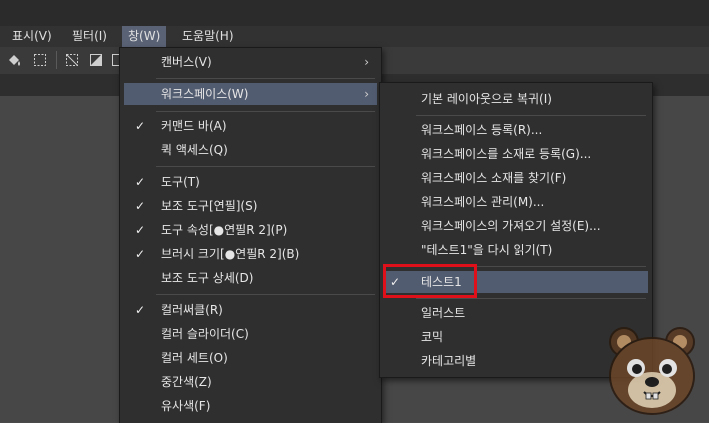  I want to click on menu-filter: 필터(I), so click(89, 36).